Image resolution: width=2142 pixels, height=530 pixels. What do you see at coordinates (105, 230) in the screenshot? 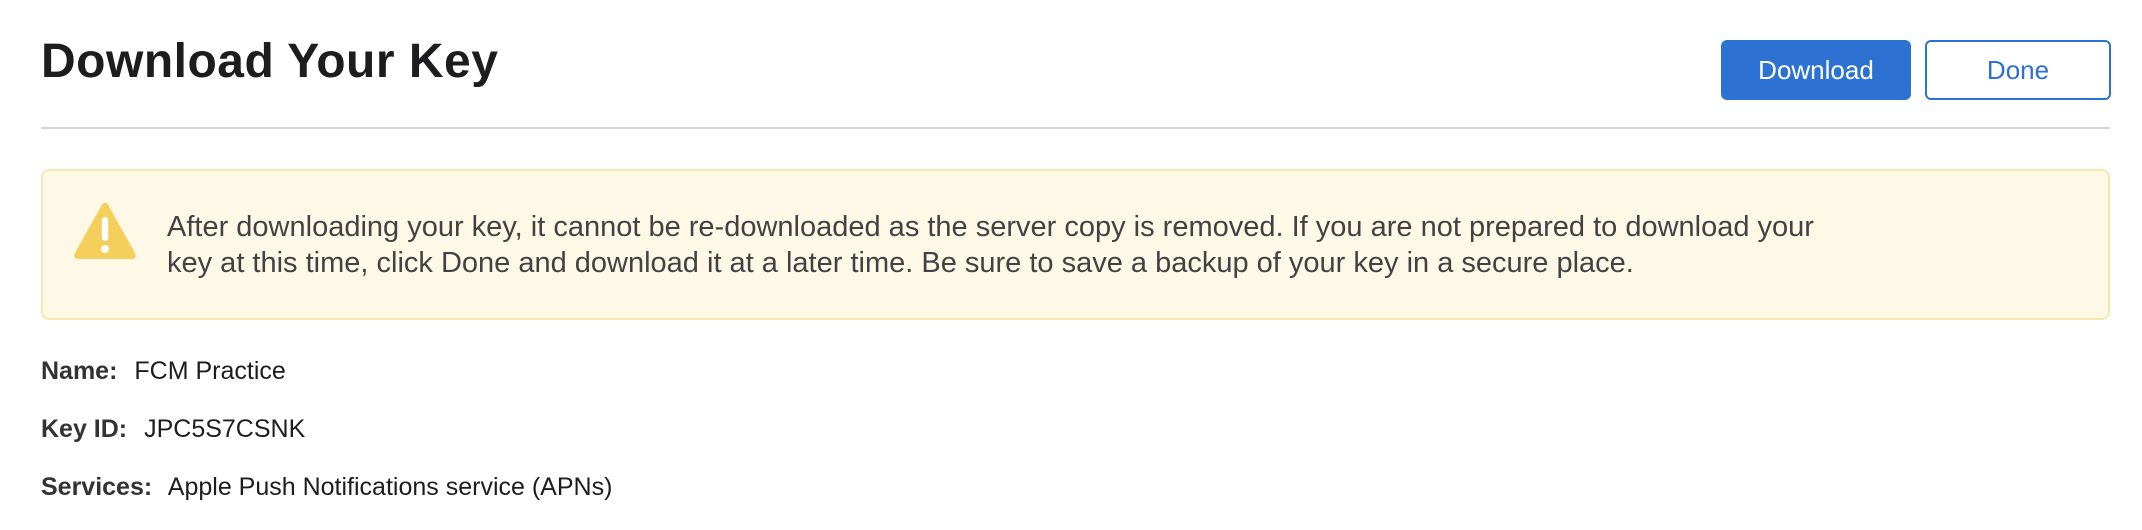
I see `warning-icon` at bounding box center [105, 230].